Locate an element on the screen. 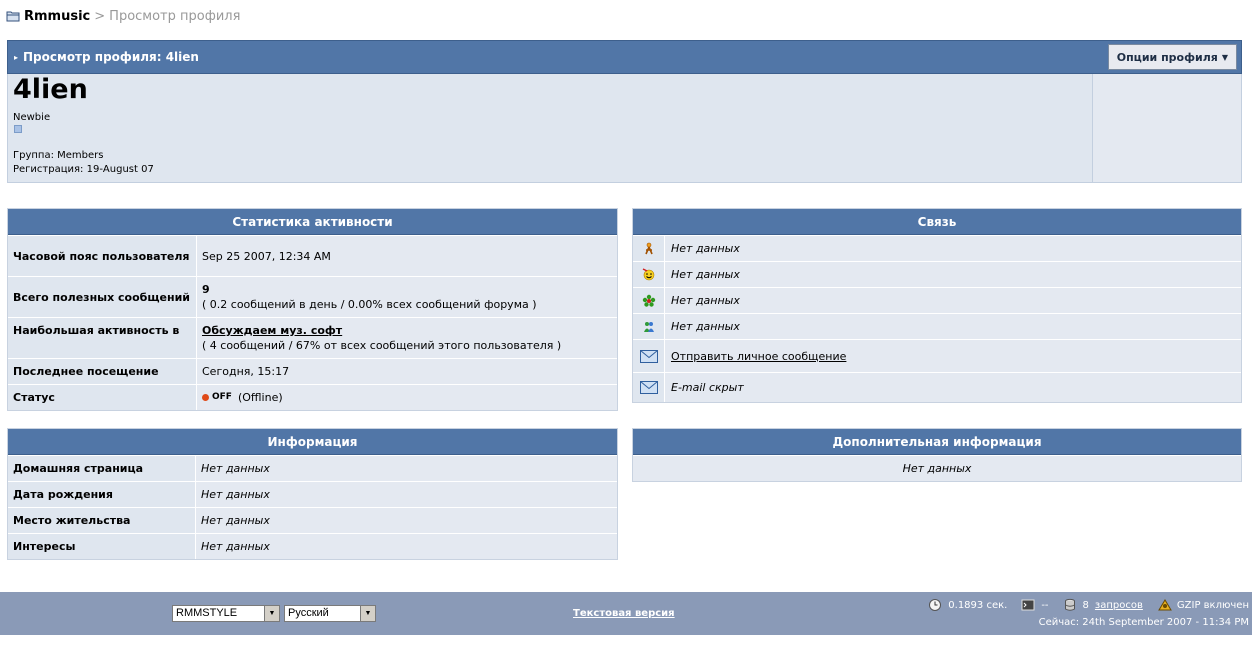  row-label: Место жительства is located at coordinates (101, 520).